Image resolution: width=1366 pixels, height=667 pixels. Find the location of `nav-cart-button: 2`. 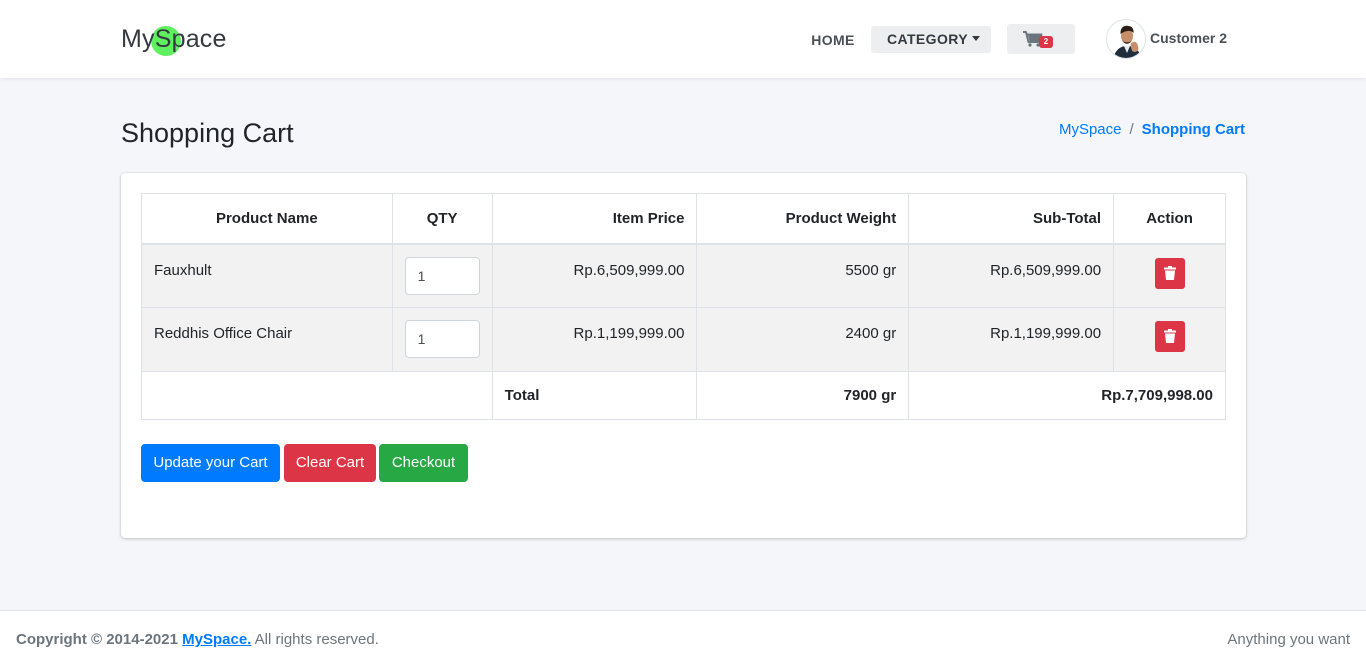

nav-cart-button: 2 is located at coordinates (1041, 39).